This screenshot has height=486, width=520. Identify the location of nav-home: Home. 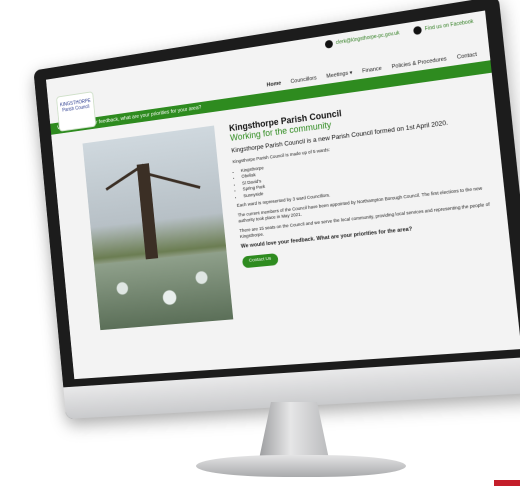
(273, 85).